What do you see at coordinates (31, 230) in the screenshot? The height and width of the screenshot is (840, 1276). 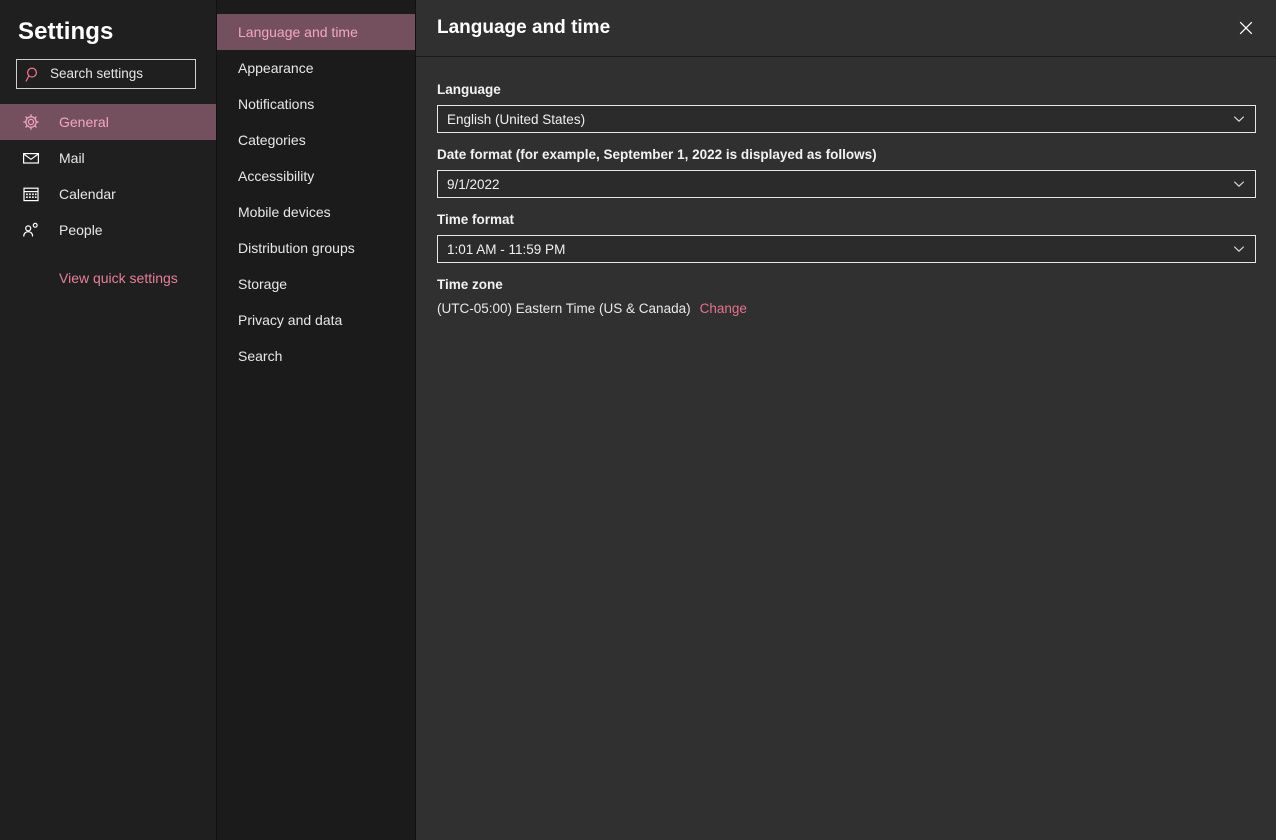 I see `person-icon` at bounding box center [31, 230].